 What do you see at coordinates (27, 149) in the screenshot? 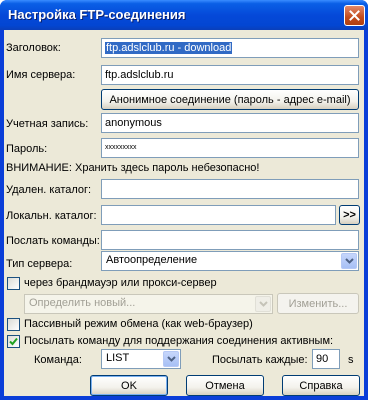
I see `password-label: Пароль:` at bounding box center [27, 149].